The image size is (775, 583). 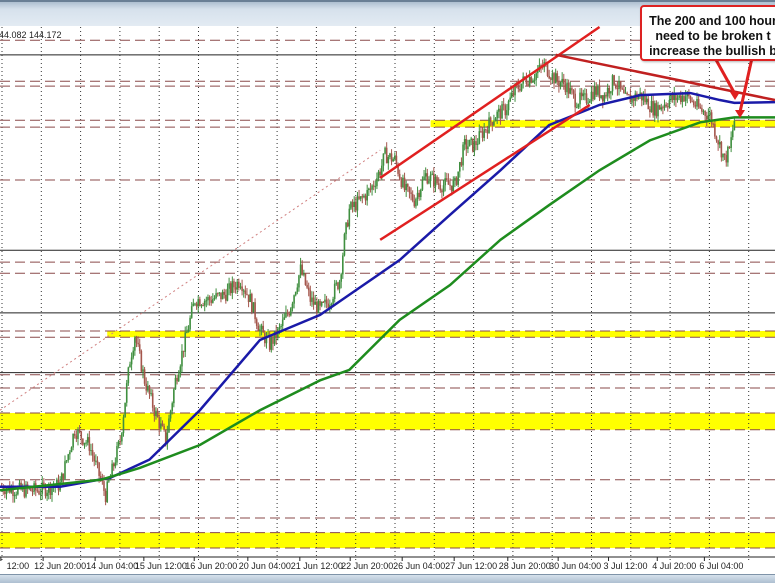 What do you see at coordinates (112, 566) in the screenshot?
I see `x-tick-label: 14 Jun 04:00` at bounding box center [112, 566].